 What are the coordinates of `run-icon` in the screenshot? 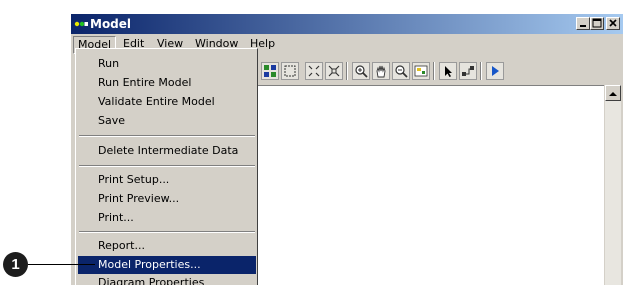 It's located at (495, 71).